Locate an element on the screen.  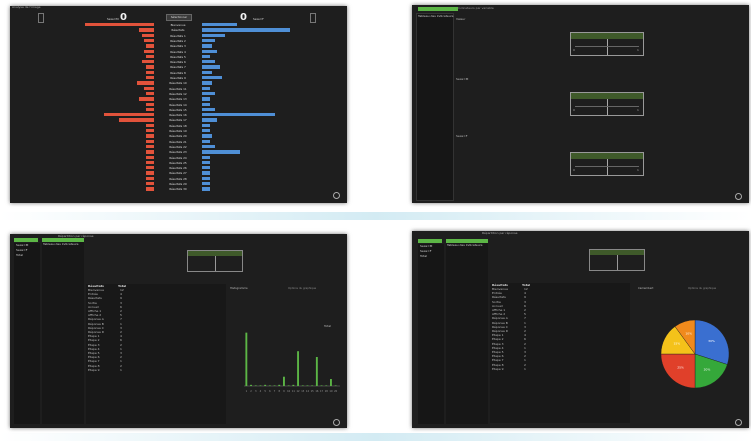
row-label: Résultats 2 is located at coordinates (178, 40).